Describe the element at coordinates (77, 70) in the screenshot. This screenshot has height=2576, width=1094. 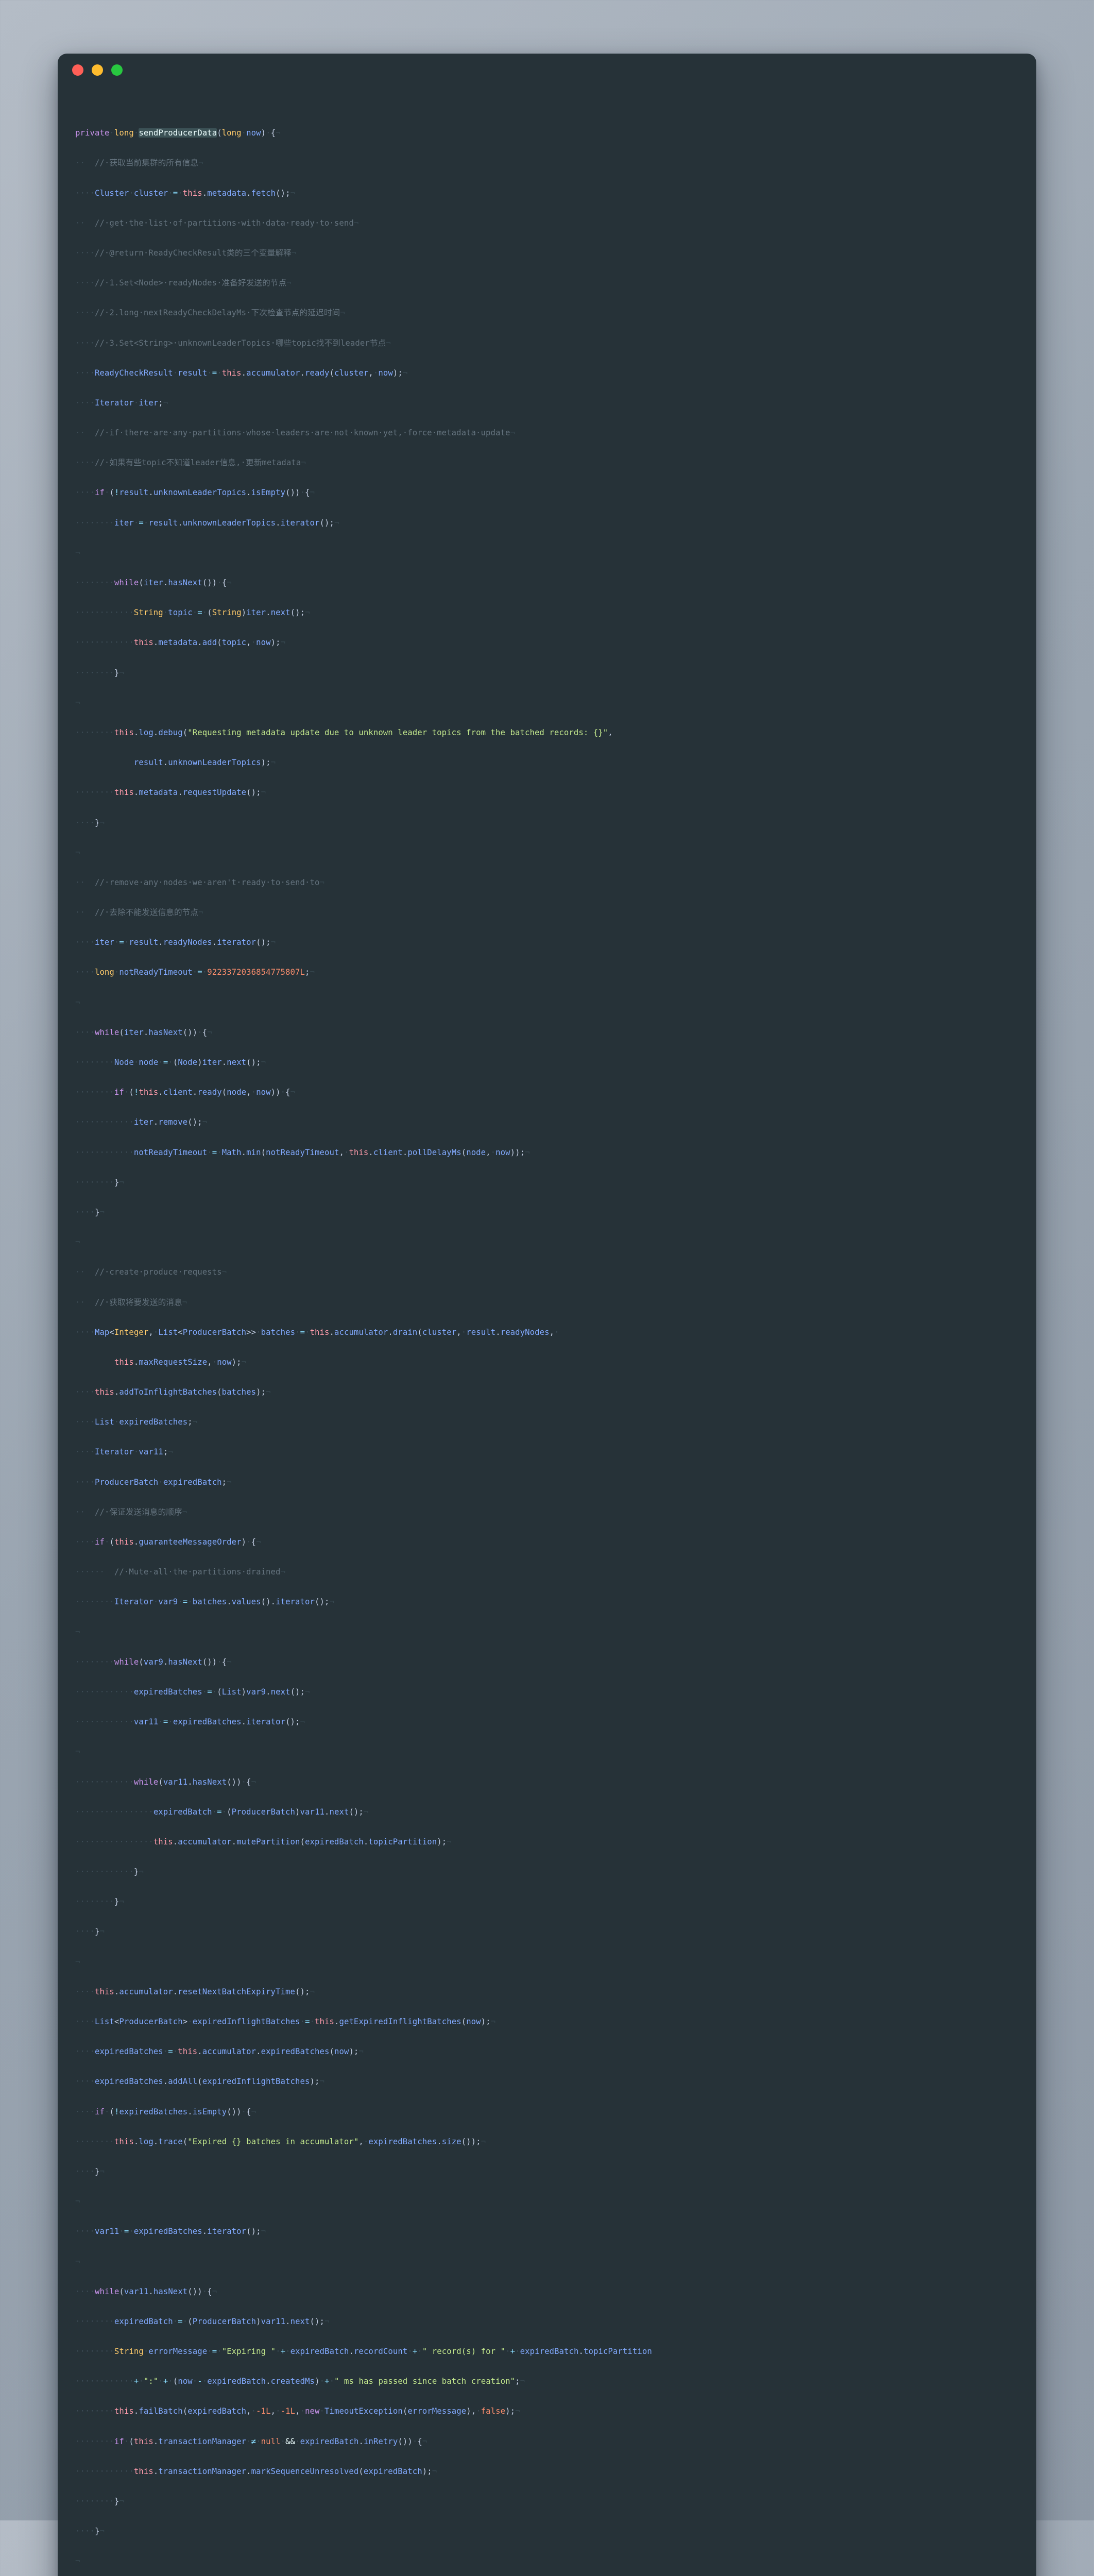
I see `close-window-button` at that location.